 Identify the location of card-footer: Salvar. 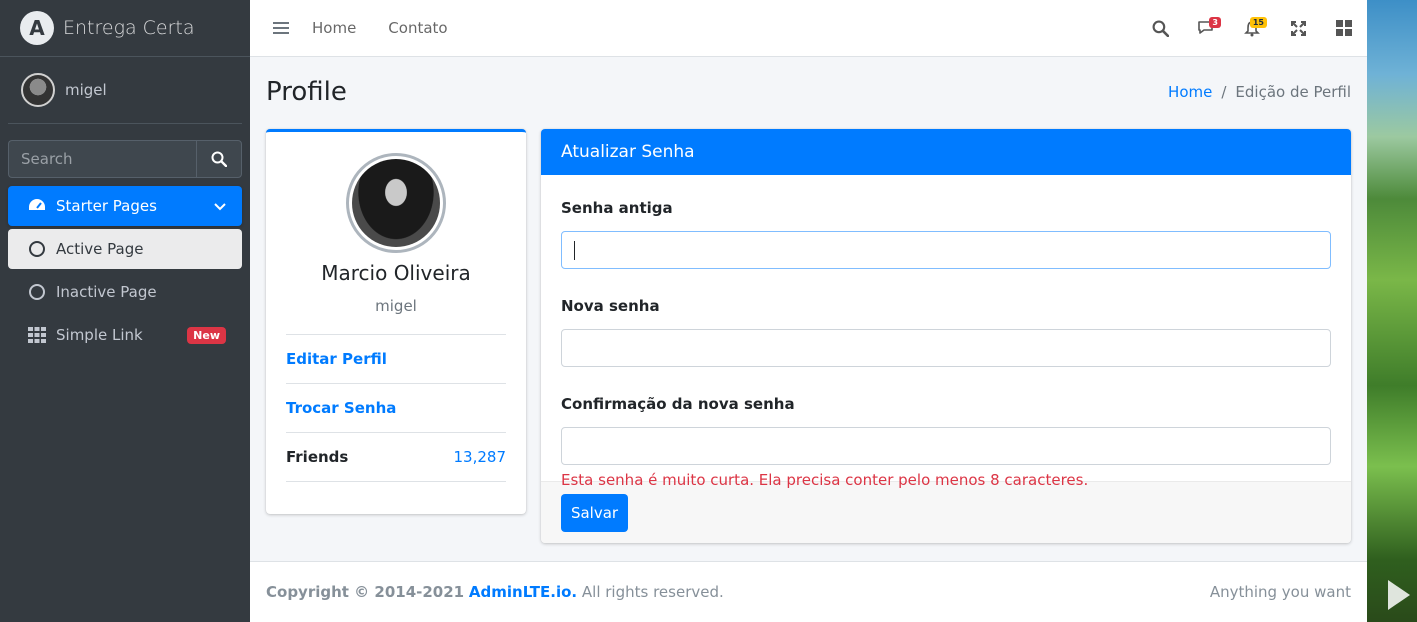
(946, 512).